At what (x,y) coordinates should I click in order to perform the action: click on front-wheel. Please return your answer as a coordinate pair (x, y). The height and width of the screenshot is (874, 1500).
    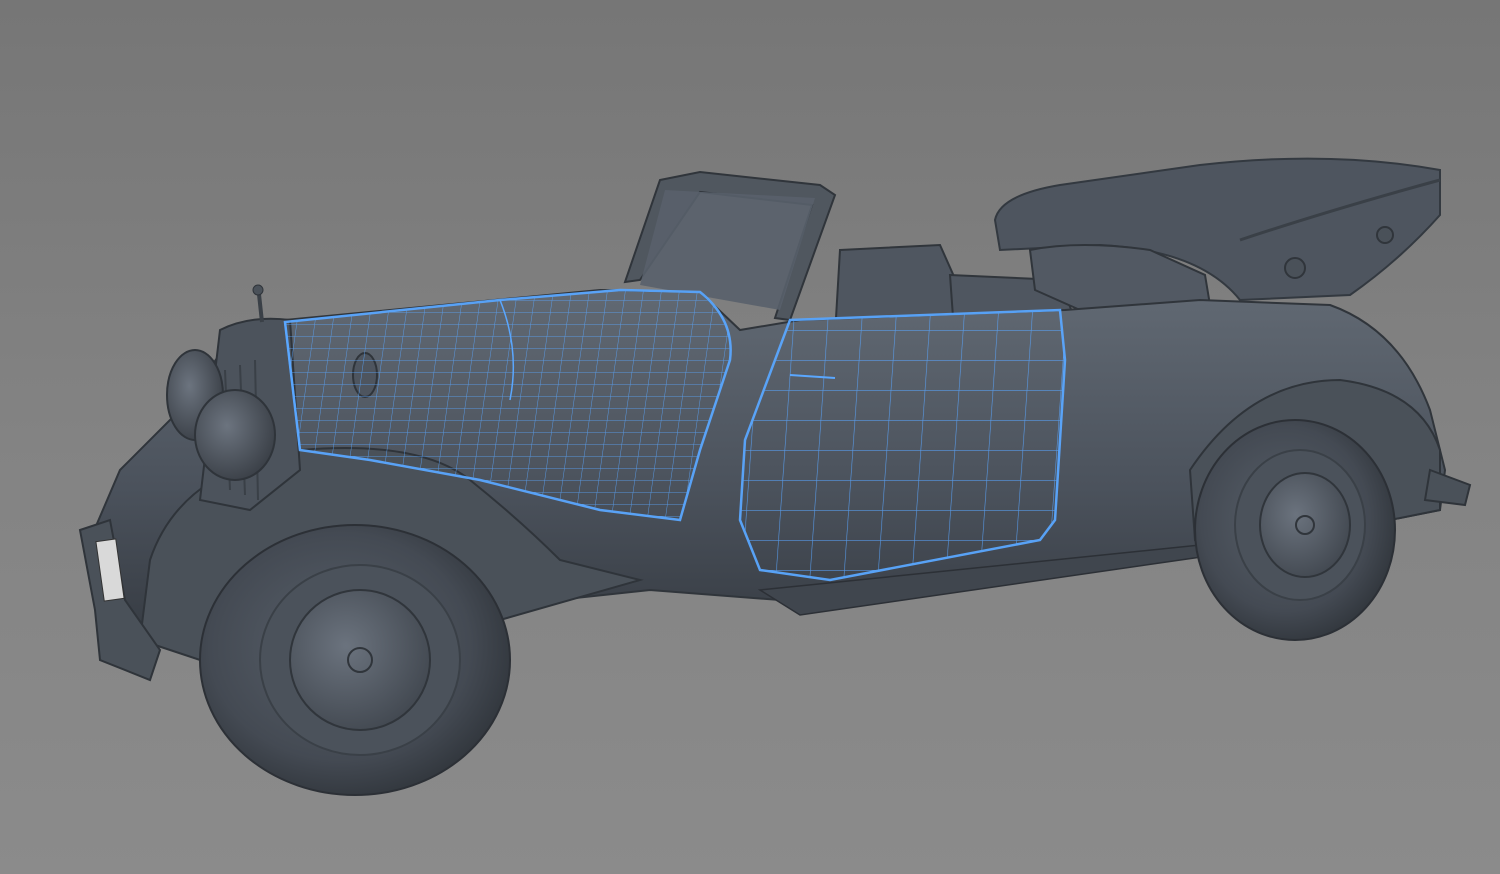
    Looking at the image, I should click on (355, 660).